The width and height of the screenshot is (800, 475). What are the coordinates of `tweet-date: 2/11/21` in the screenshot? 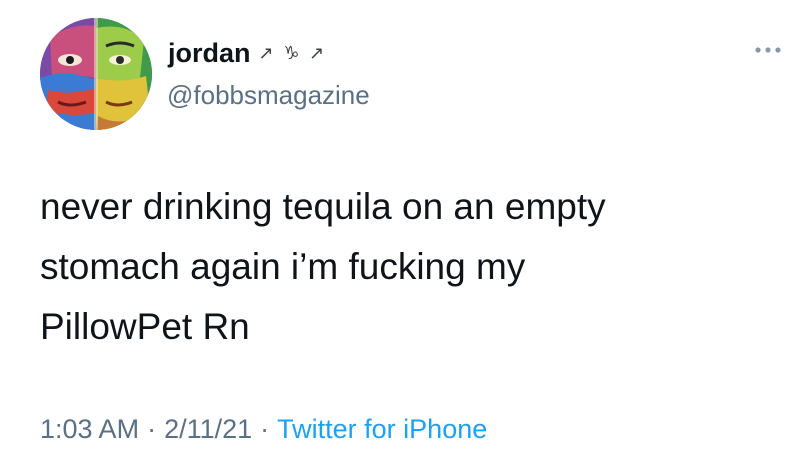 It's located at (208, 429).